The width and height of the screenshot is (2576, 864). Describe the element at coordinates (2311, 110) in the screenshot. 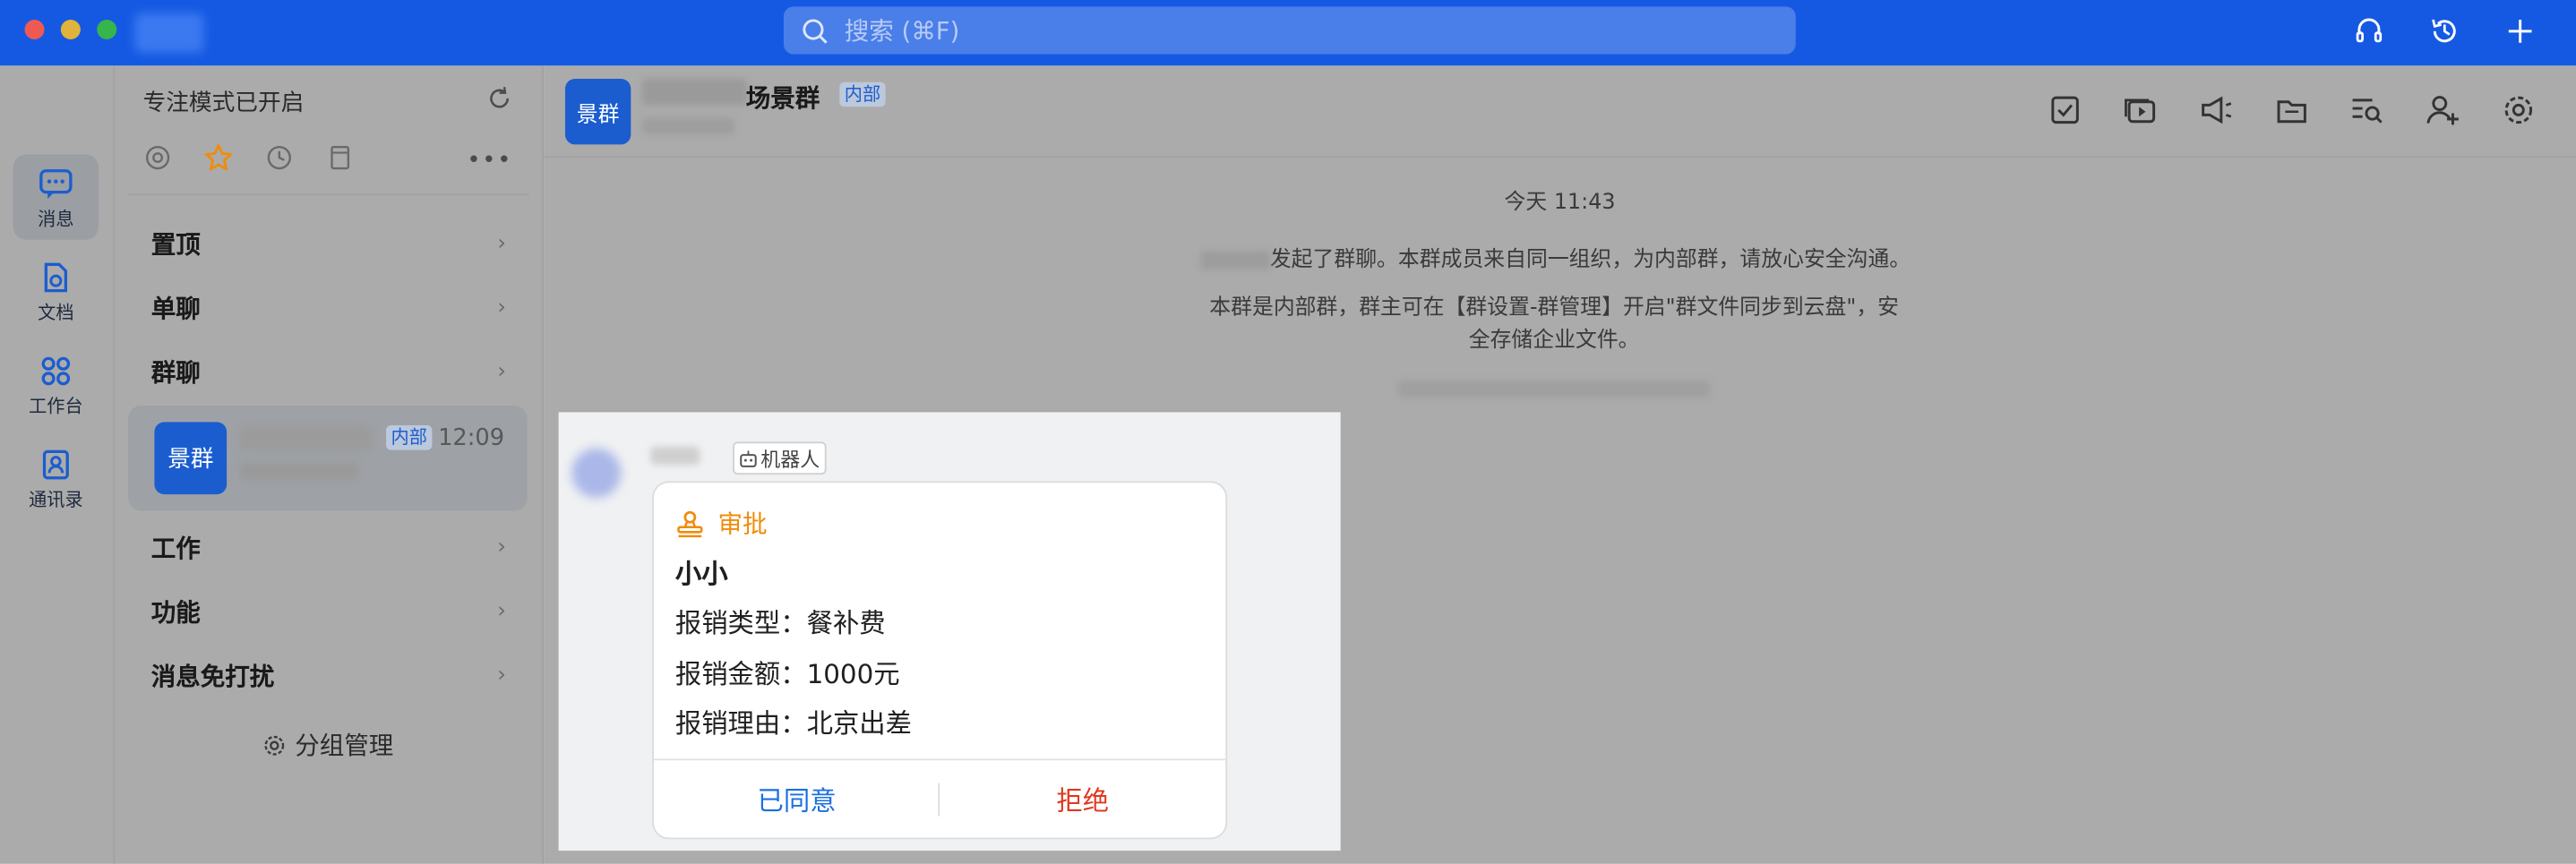

I see `chat-toolbar` at that location.